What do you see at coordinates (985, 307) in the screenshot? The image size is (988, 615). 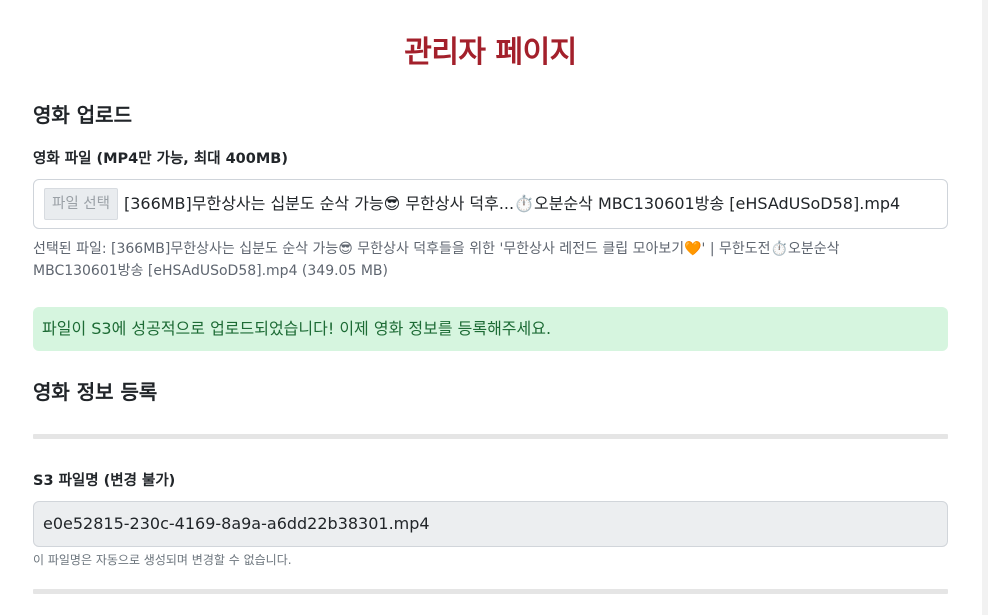 I see `window-scroll-edge` at bounding box center [985, 307].